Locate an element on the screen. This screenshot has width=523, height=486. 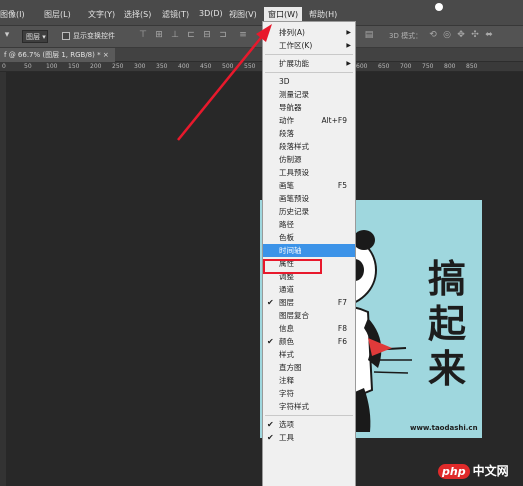
menu-type: 文字(Y) is located at coordinates (101, 14).